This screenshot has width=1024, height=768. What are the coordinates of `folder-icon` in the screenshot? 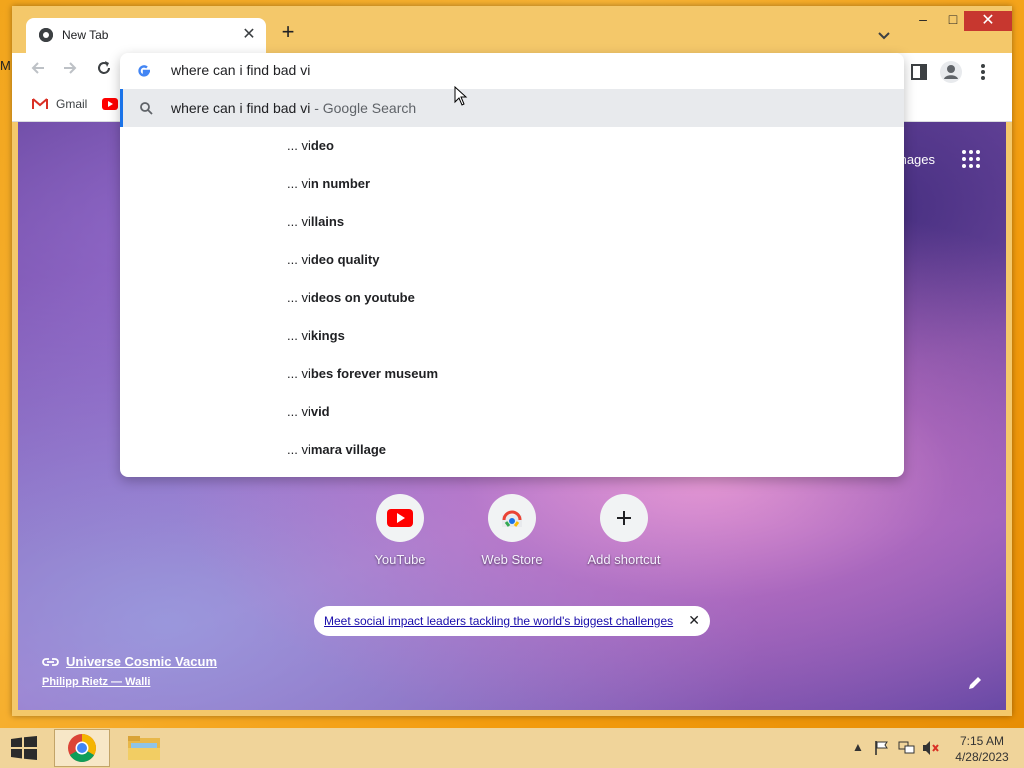 It's located at (144, 748).